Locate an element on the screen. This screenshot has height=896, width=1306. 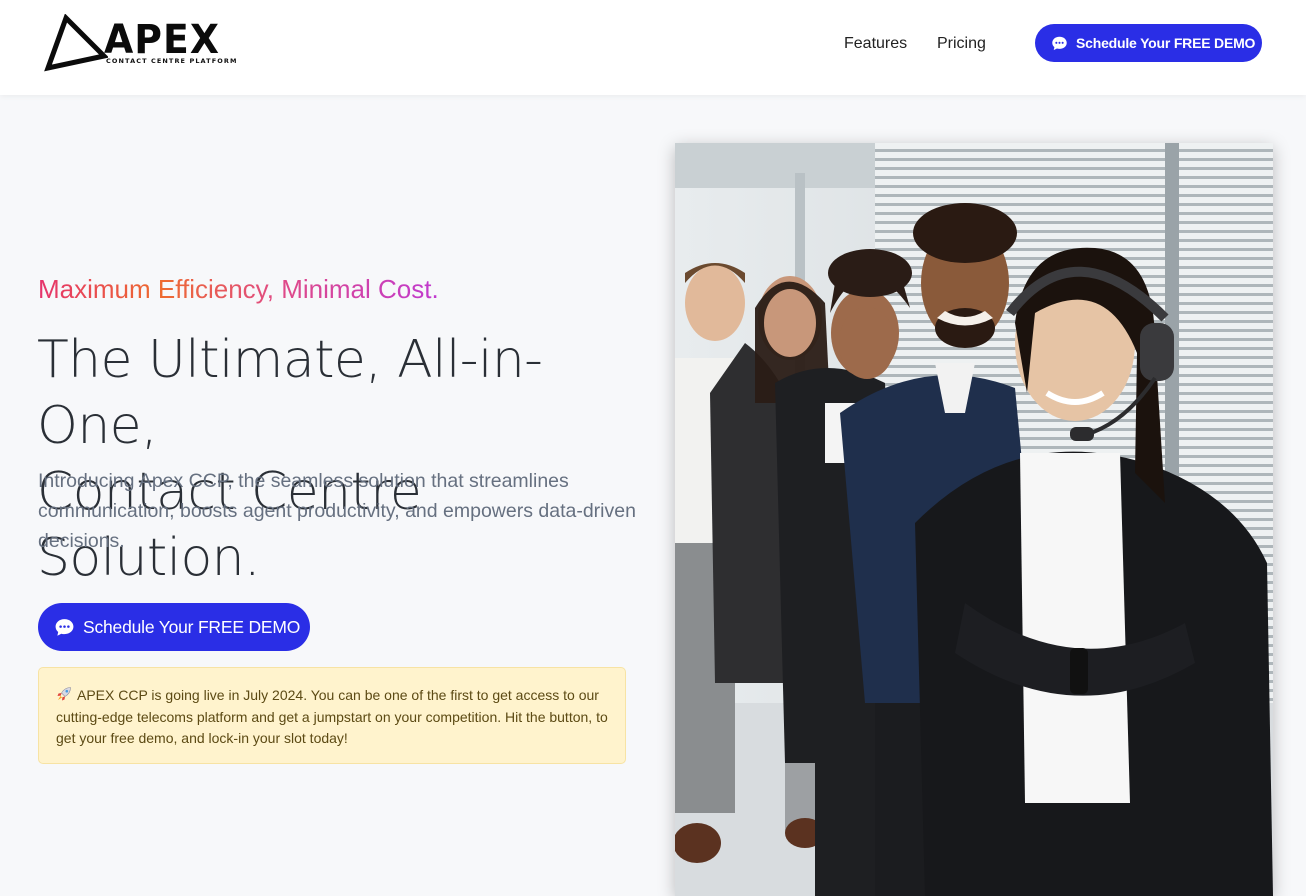
header-cta-label: Schedule Your FREE DEMO is located at coordinates (1166, 43).